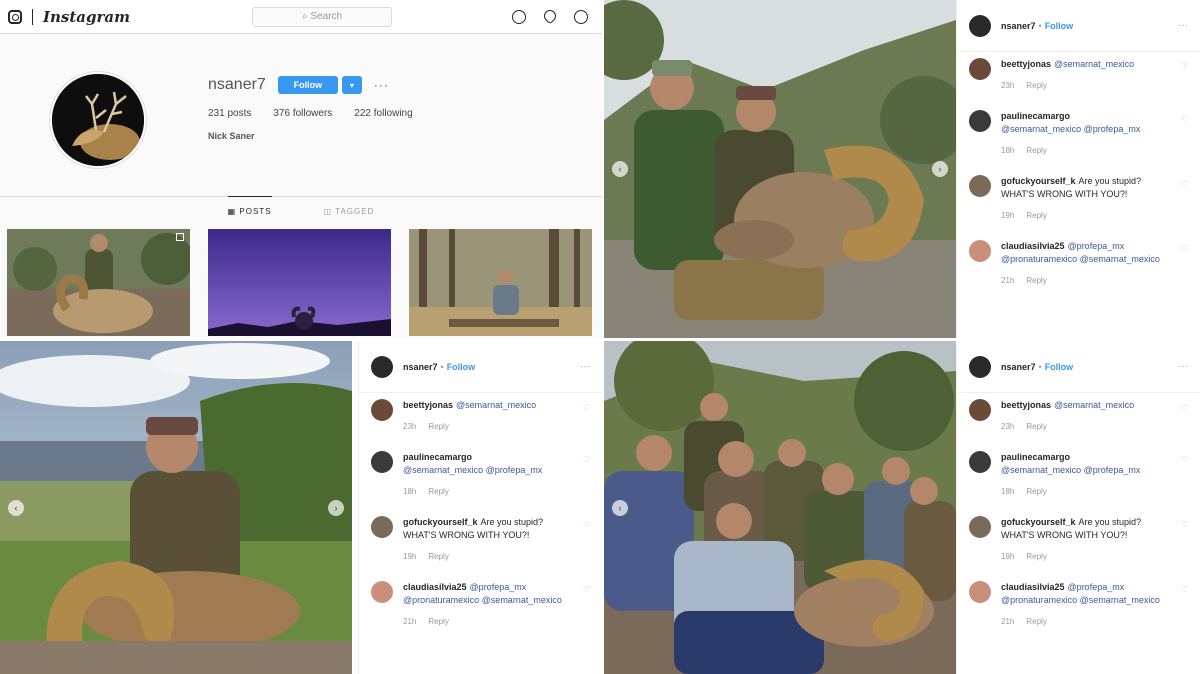 The width and height of the screenshot is (1200, 674). I want to click on follow-button: Follow, so click(307, 85).